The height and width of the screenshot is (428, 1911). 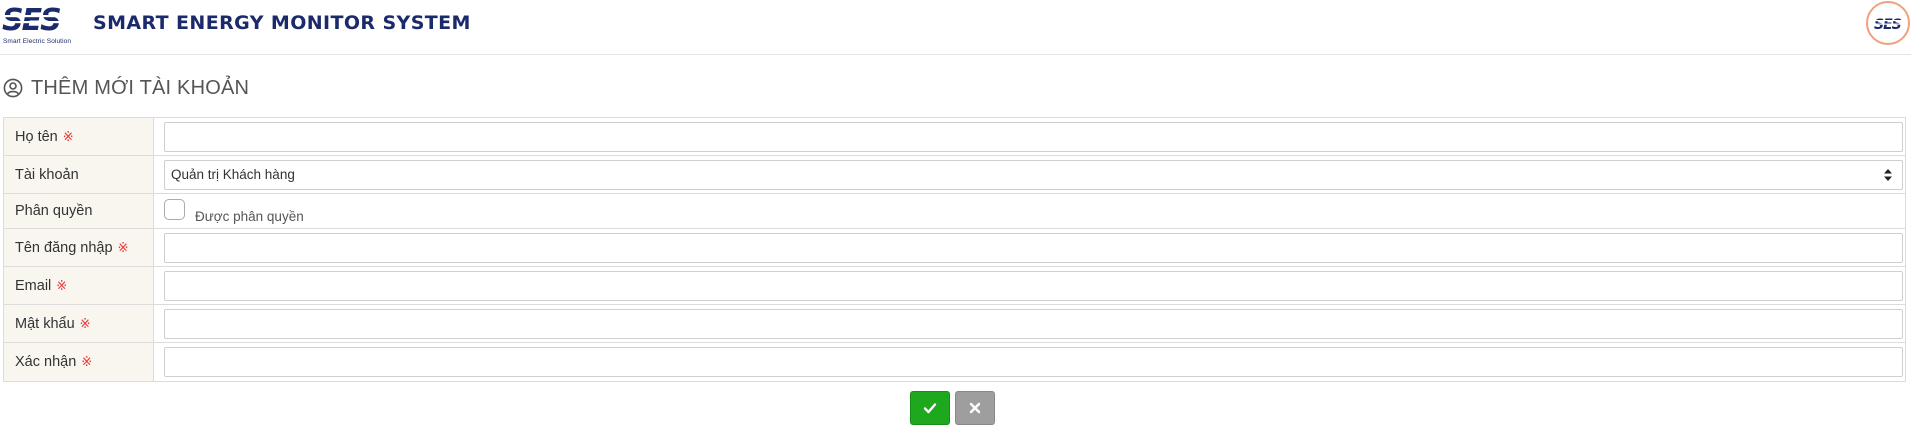 What do you see at coordinates (1033, 136) in the screenshot?
I see `fullname-input` at bounding box center [1033, 136].